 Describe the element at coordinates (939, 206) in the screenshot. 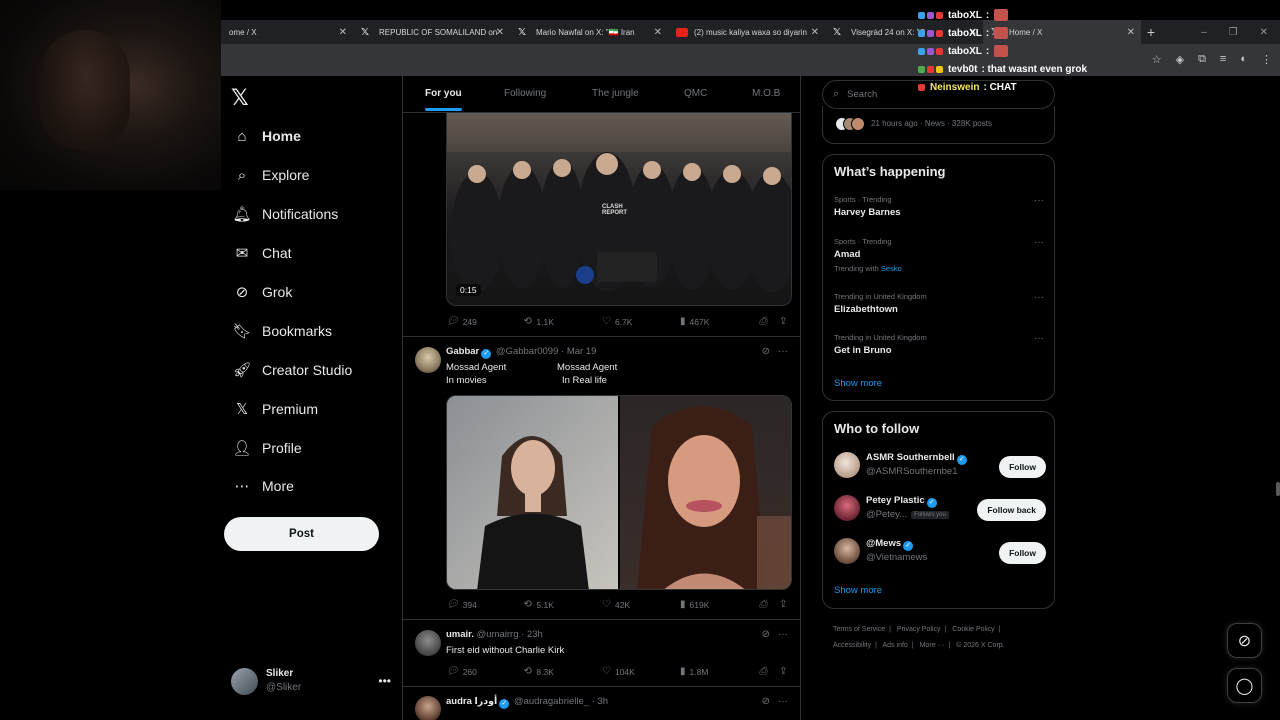

I see `trend-item: Sports · Trending Harvey Barnes ···` at that location.